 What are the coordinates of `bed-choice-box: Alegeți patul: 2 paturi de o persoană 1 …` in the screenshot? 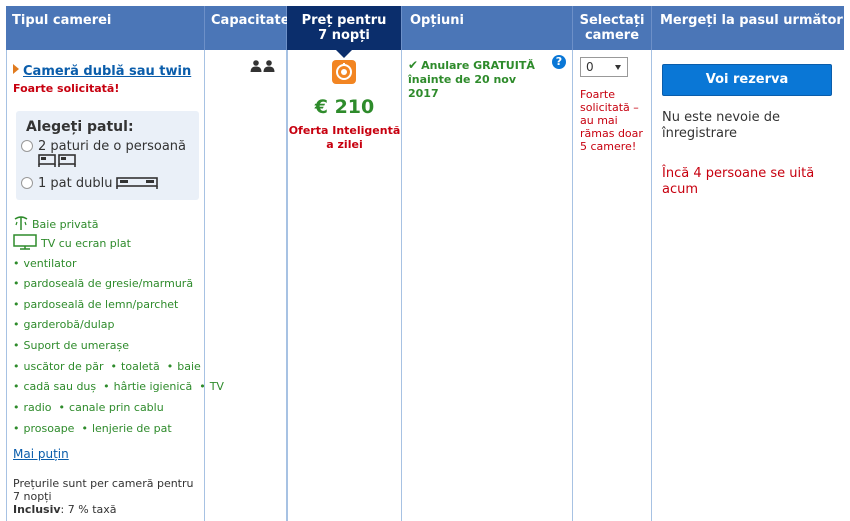 It's located at (107, 155).